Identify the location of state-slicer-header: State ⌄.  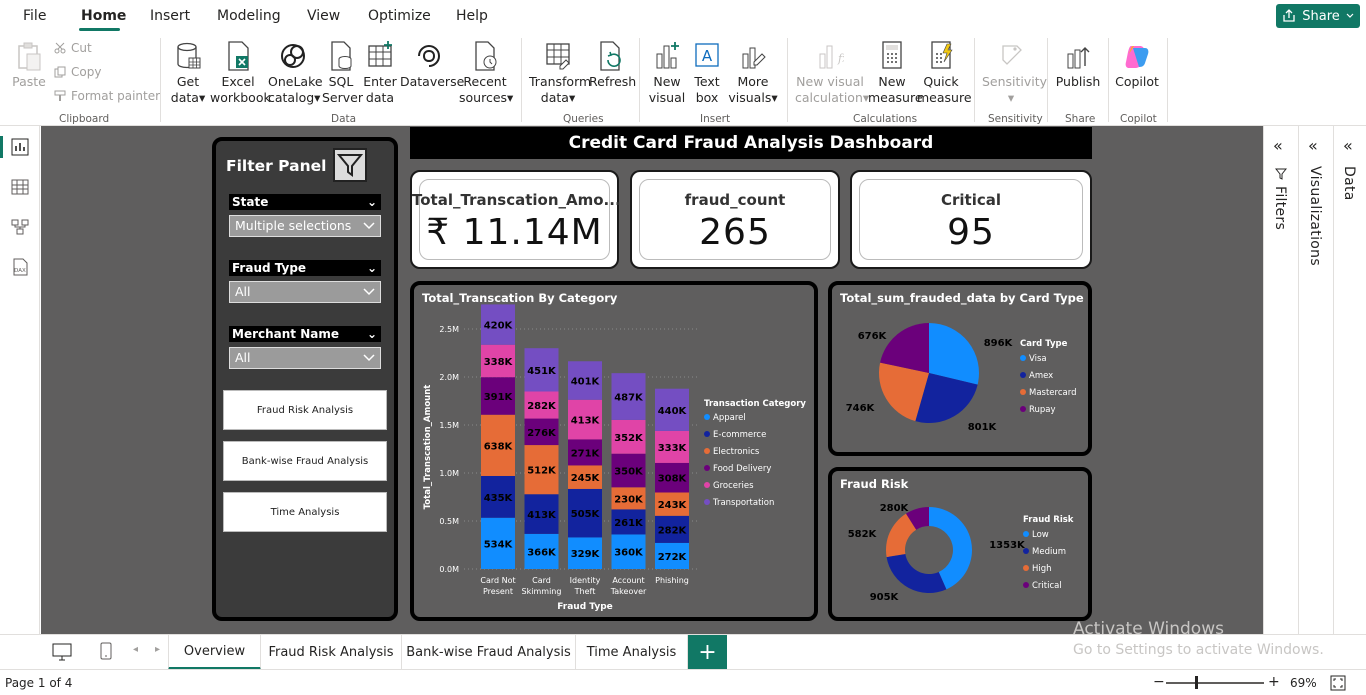
(305, 202).